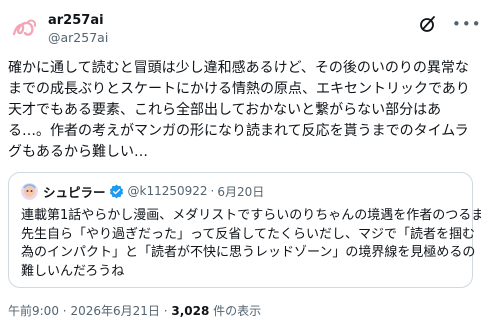 This screenshot has width=481, height=326. I want to click on tweet-body-line: る…。作者の考えがマンガの形になり読まれて反応を貰うまでのタイムラ, so click(238, 131).